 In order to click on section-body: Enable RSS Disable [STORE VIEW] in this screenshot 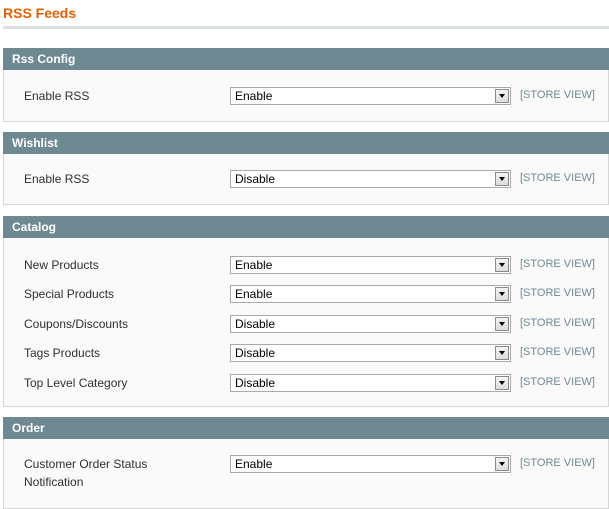, I will do `click(306, 179)`.